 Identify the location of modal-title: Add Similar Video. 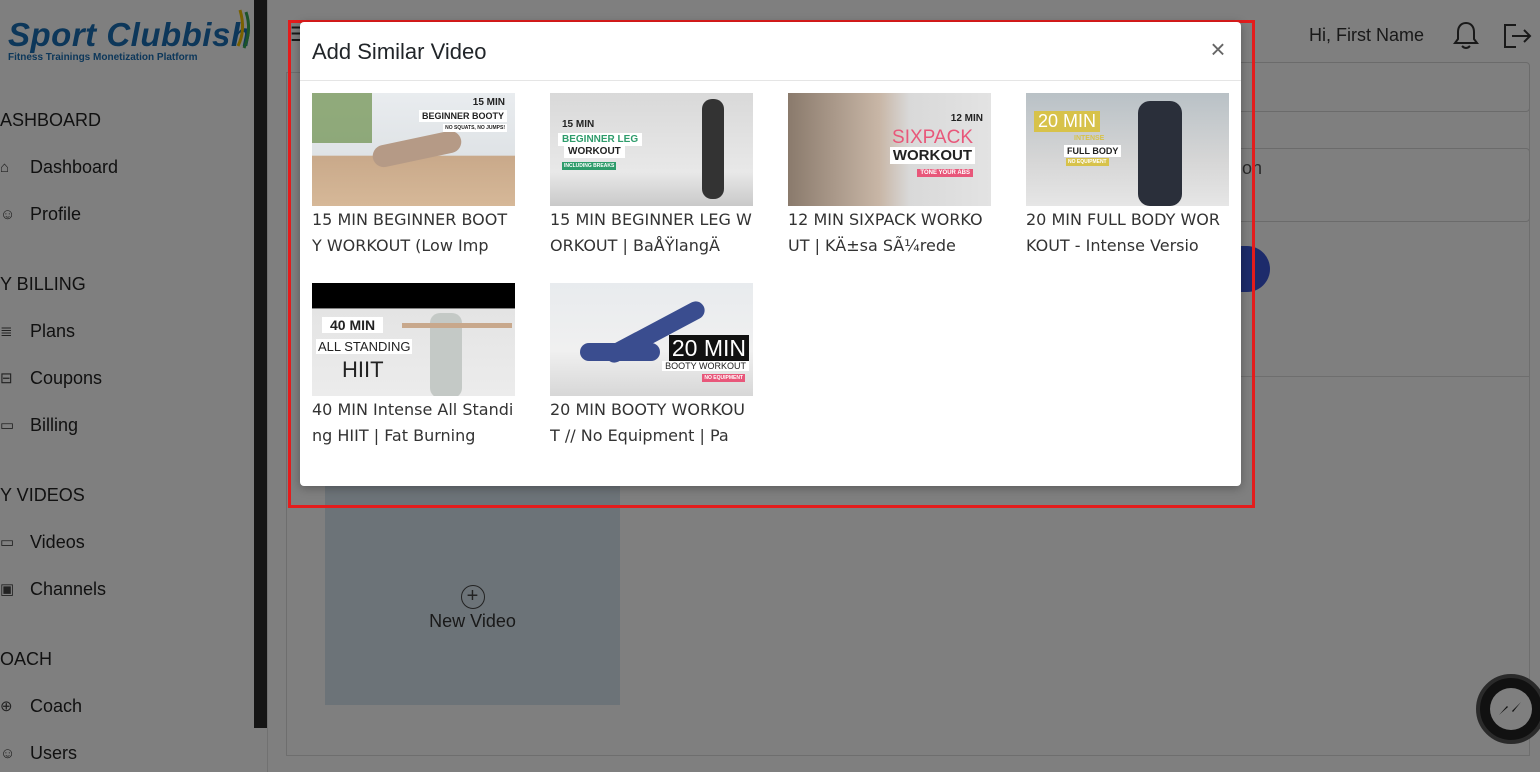
(399, 51).